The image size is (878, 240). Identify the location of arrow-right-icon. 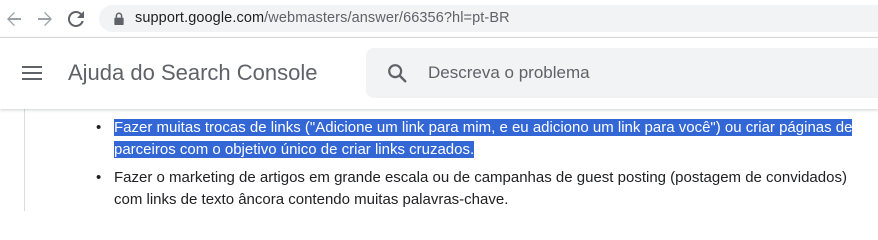
(45, 19).